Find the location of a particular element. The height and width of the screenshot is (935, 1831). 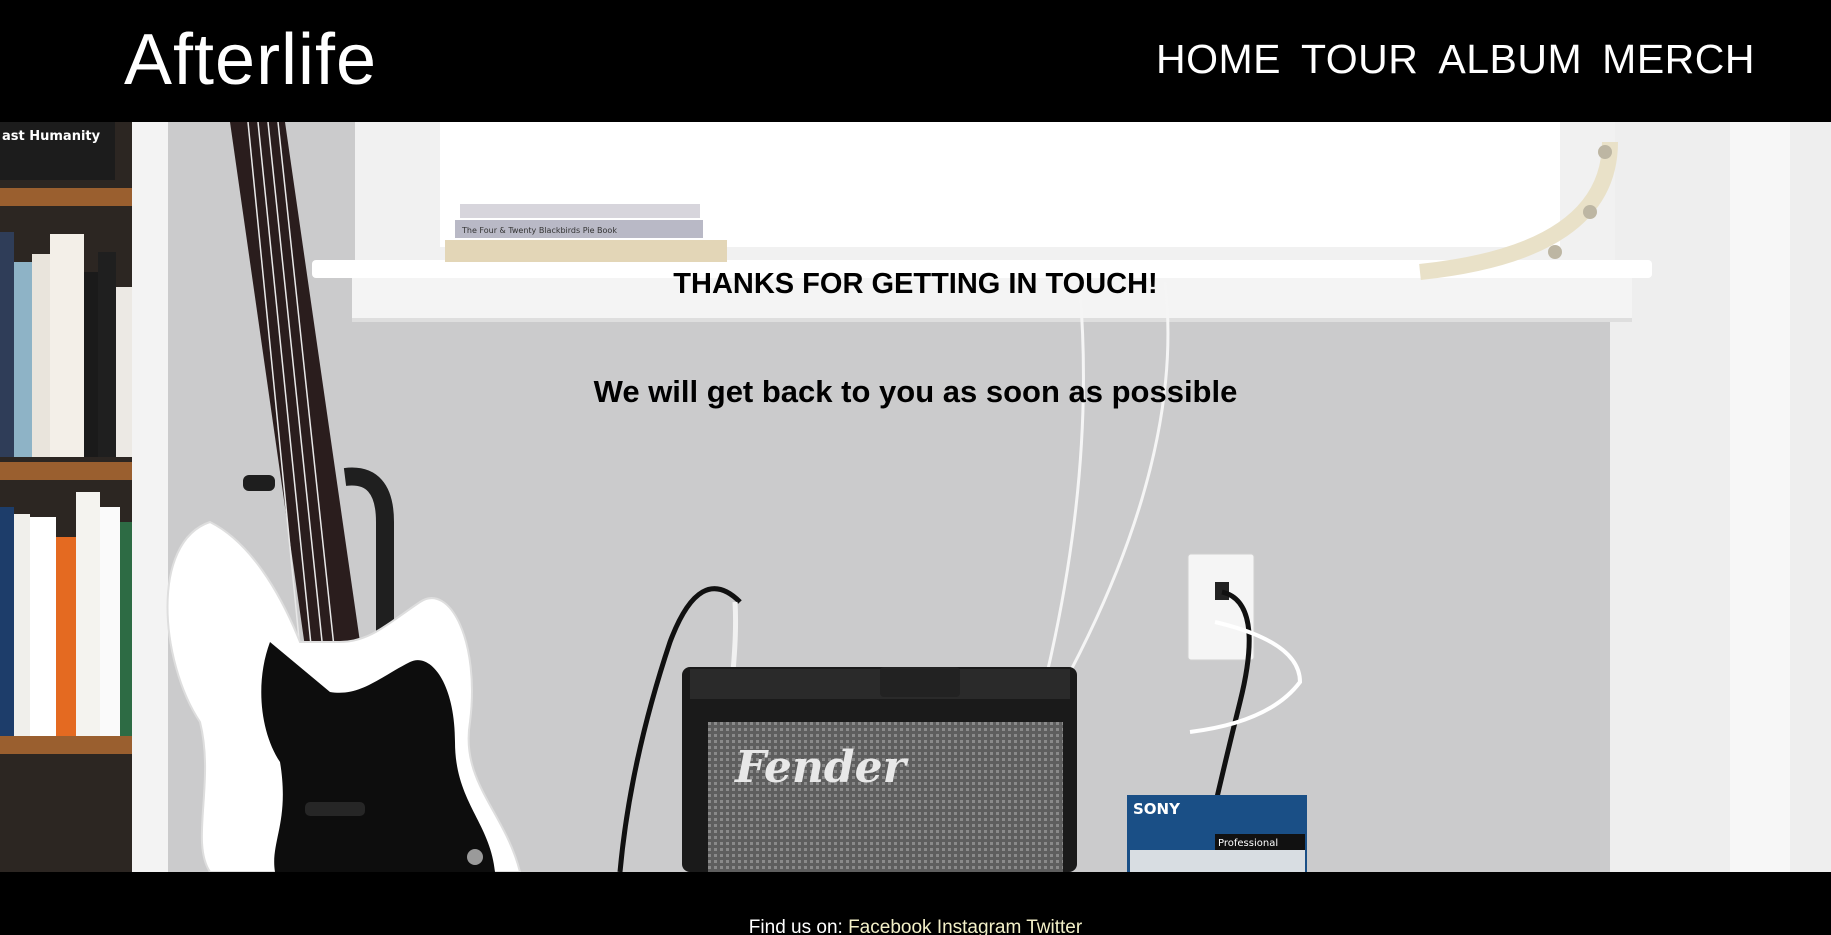

nav-link-album: ALBUM is located at coordinates (1510, 59).